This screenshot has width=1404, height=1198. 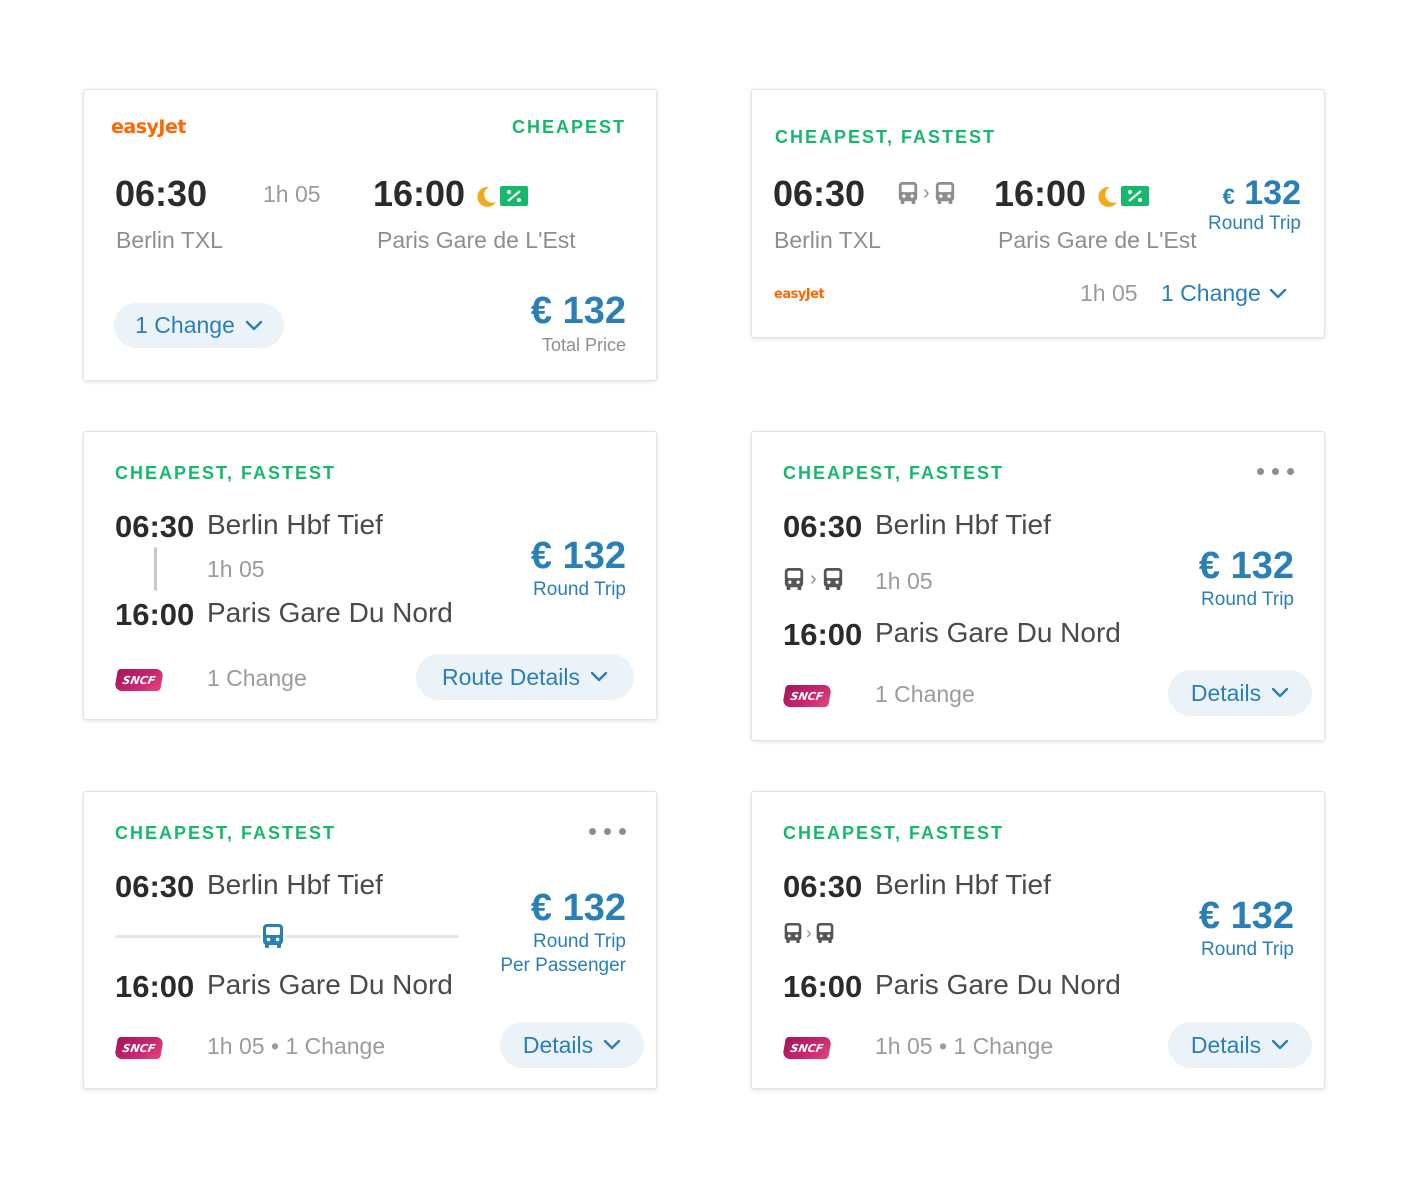 I want to click on details-label: Route Details, so click(x=511, y=676).